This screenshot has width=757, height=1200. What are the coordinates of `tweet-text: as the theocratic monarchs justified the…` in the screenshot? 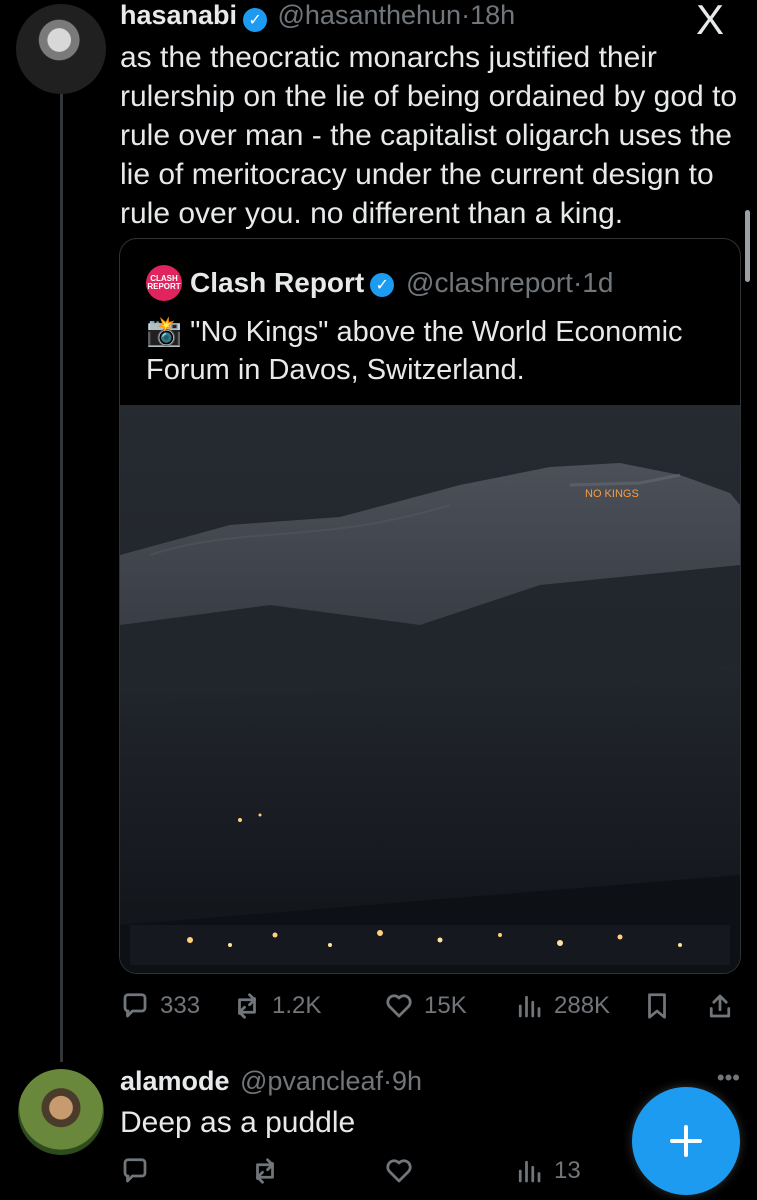 It's located at (429, 135).